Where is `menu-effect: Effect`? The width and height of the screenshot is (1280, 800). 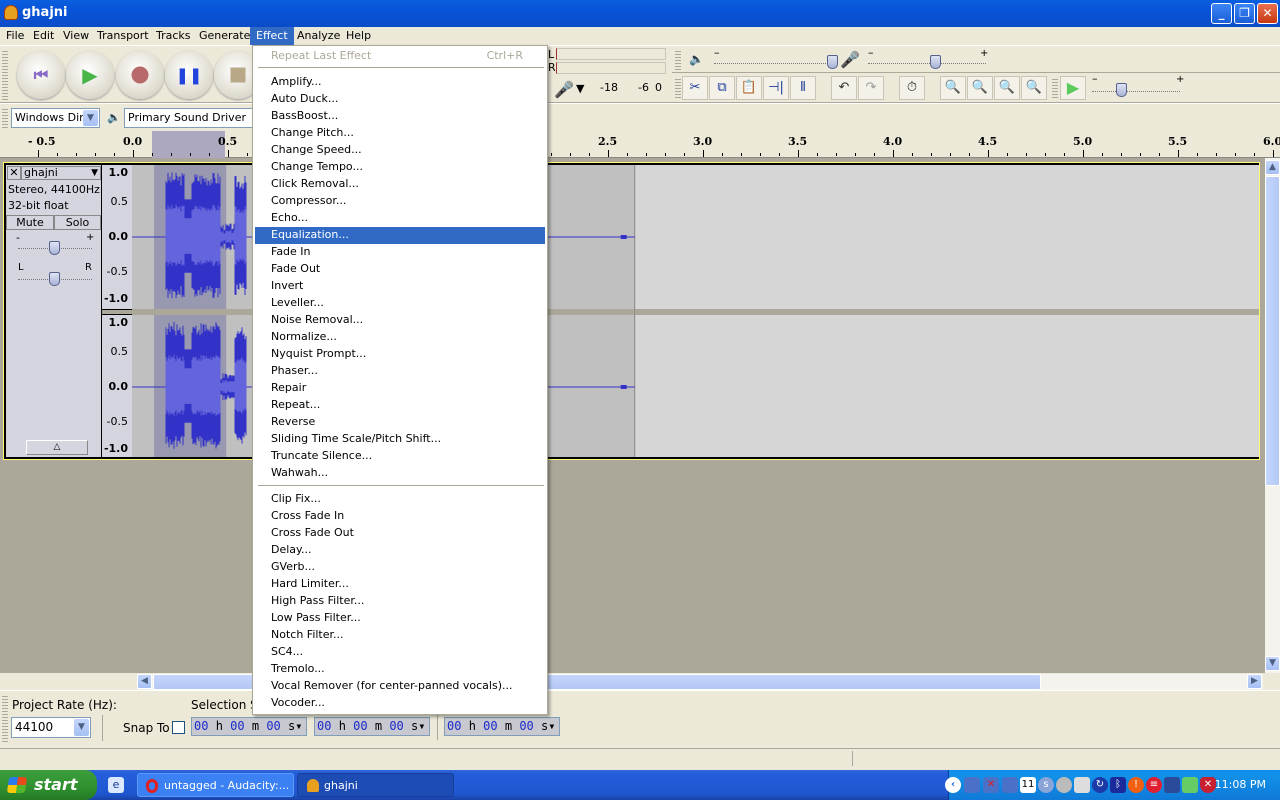
menu-effect: Effect is located at coordinates (272, 36).